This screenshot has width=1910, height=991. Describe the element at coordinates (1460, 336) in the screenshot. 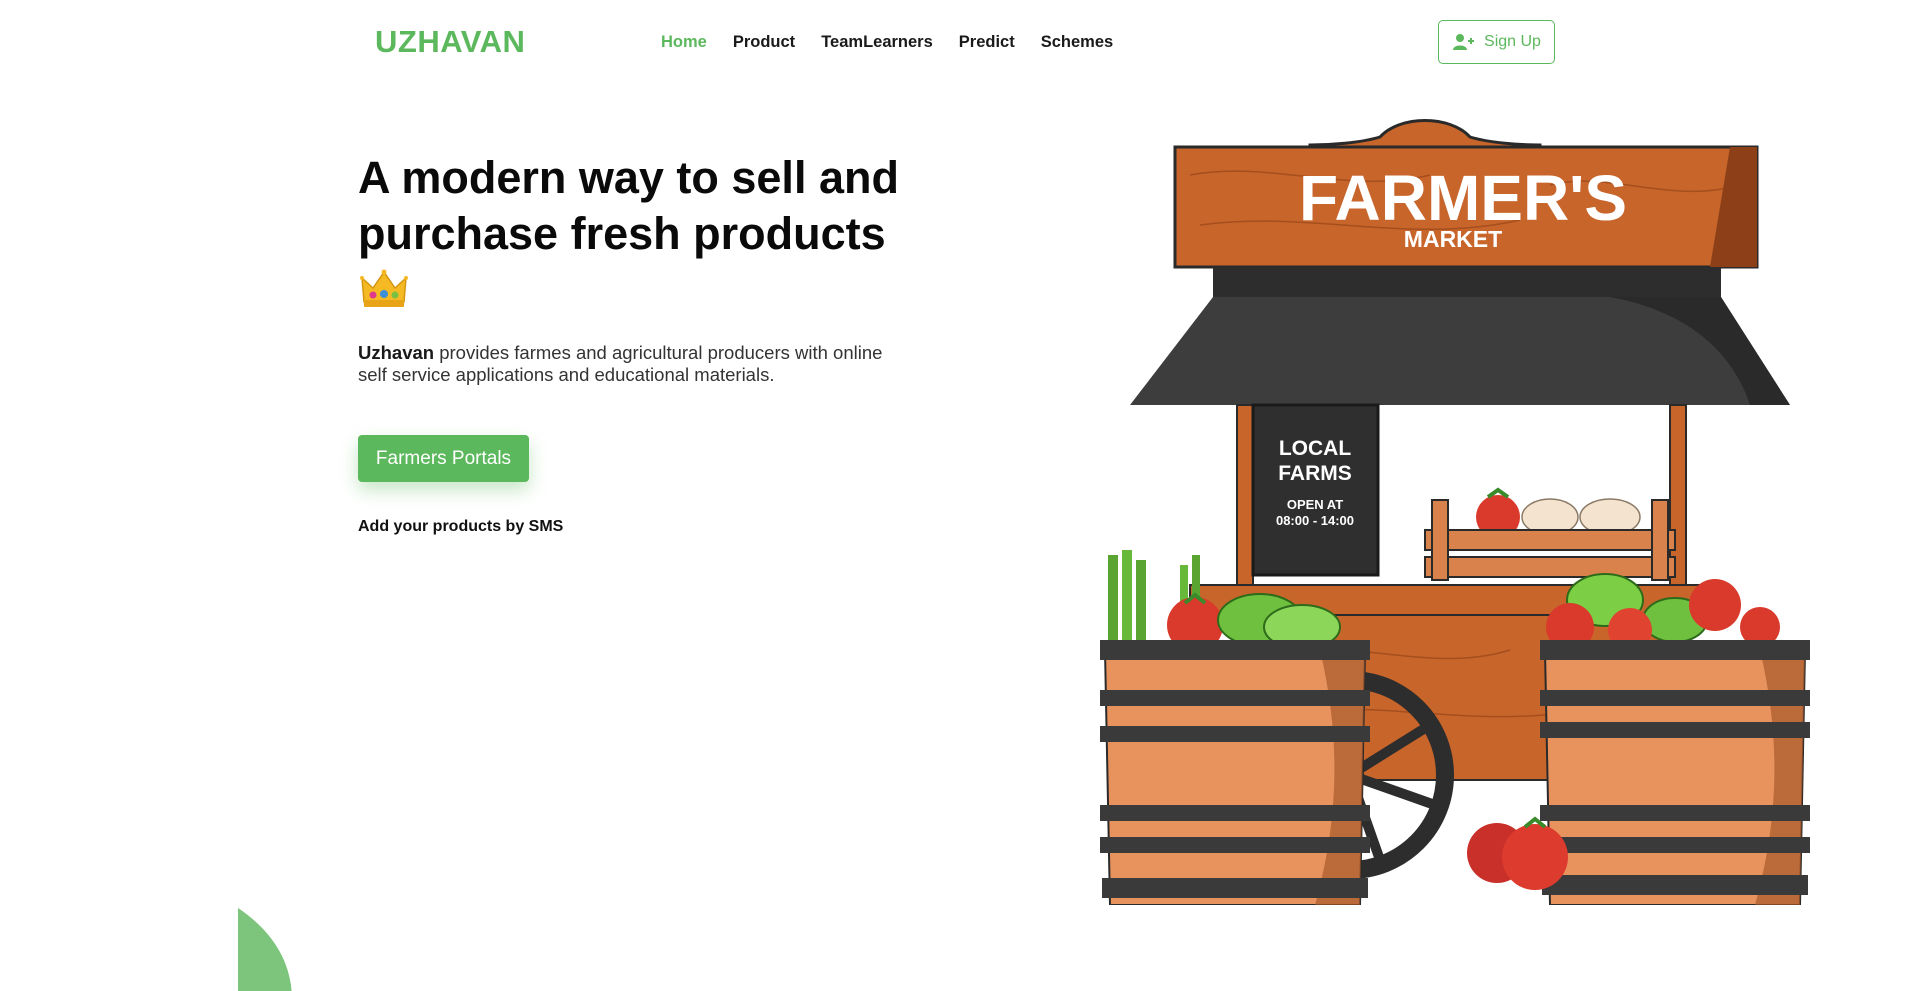

I see `market-roof` at that location.